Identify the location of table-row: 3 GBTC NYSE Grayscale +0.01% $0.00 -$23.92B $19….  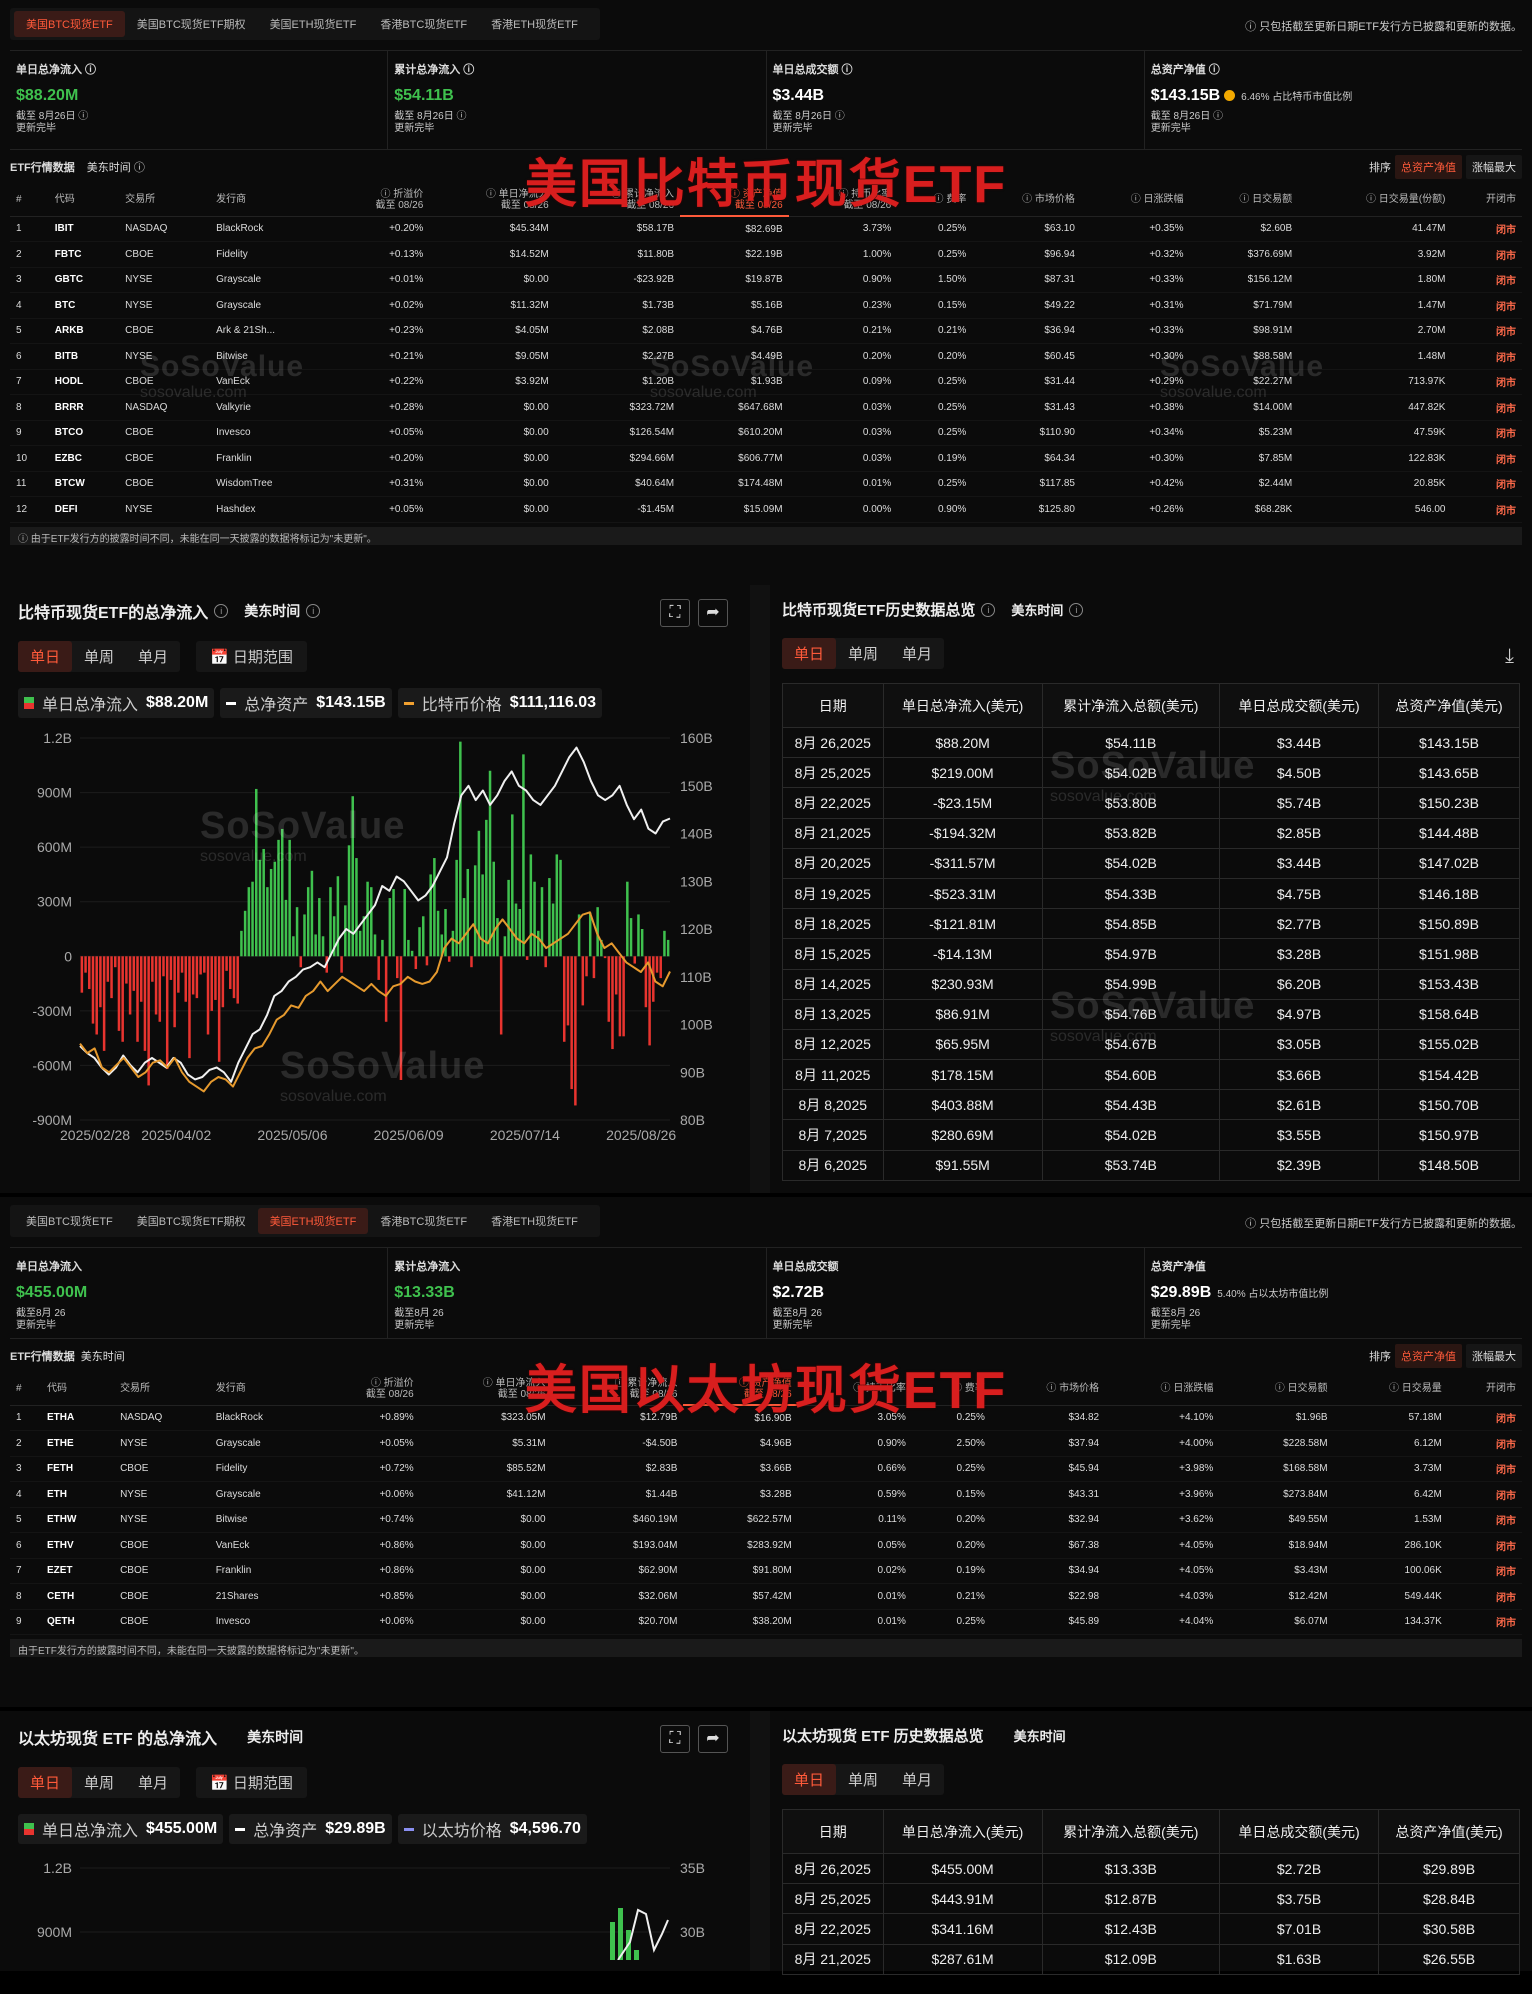
(766, 280).